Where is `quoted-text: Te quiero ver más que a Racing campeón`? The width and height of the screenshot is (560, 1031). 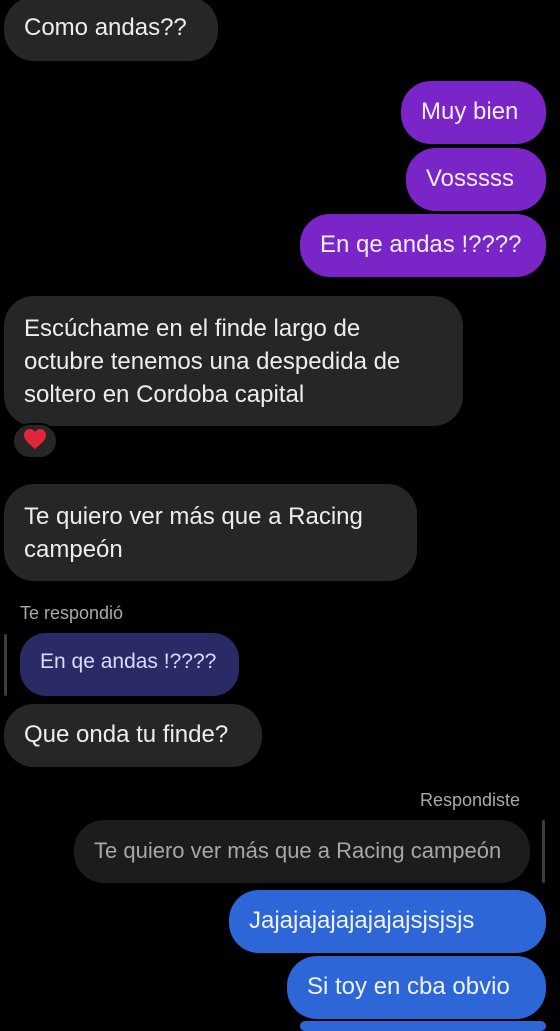 quoted-text: Te quiero ver más que a Racing campeón is located at coordinates (298, 850).